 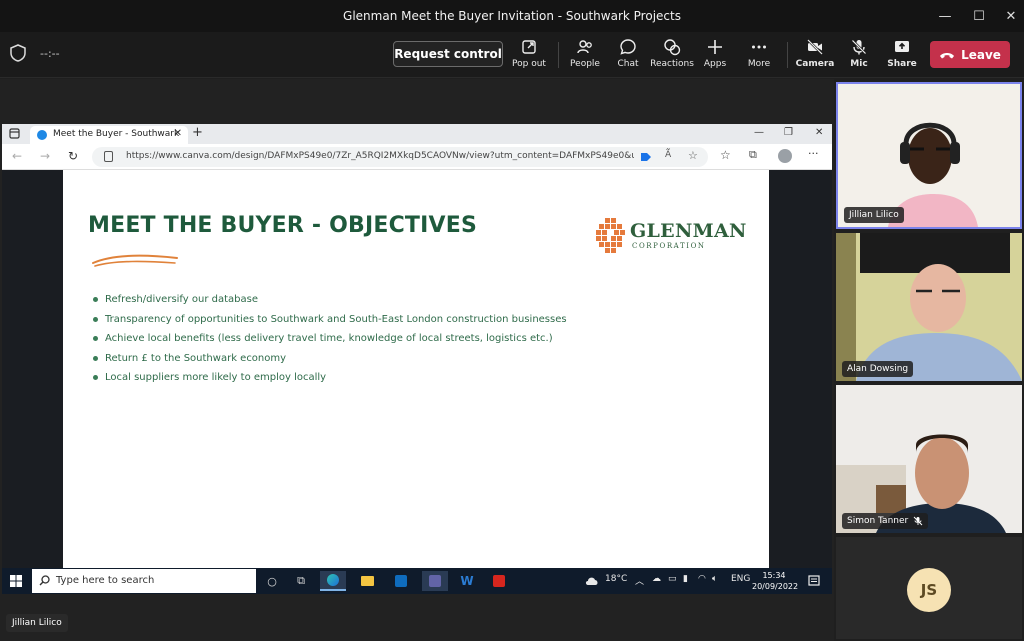 I want to click on temperature-text: 18°C, so click(x=616, y=579).